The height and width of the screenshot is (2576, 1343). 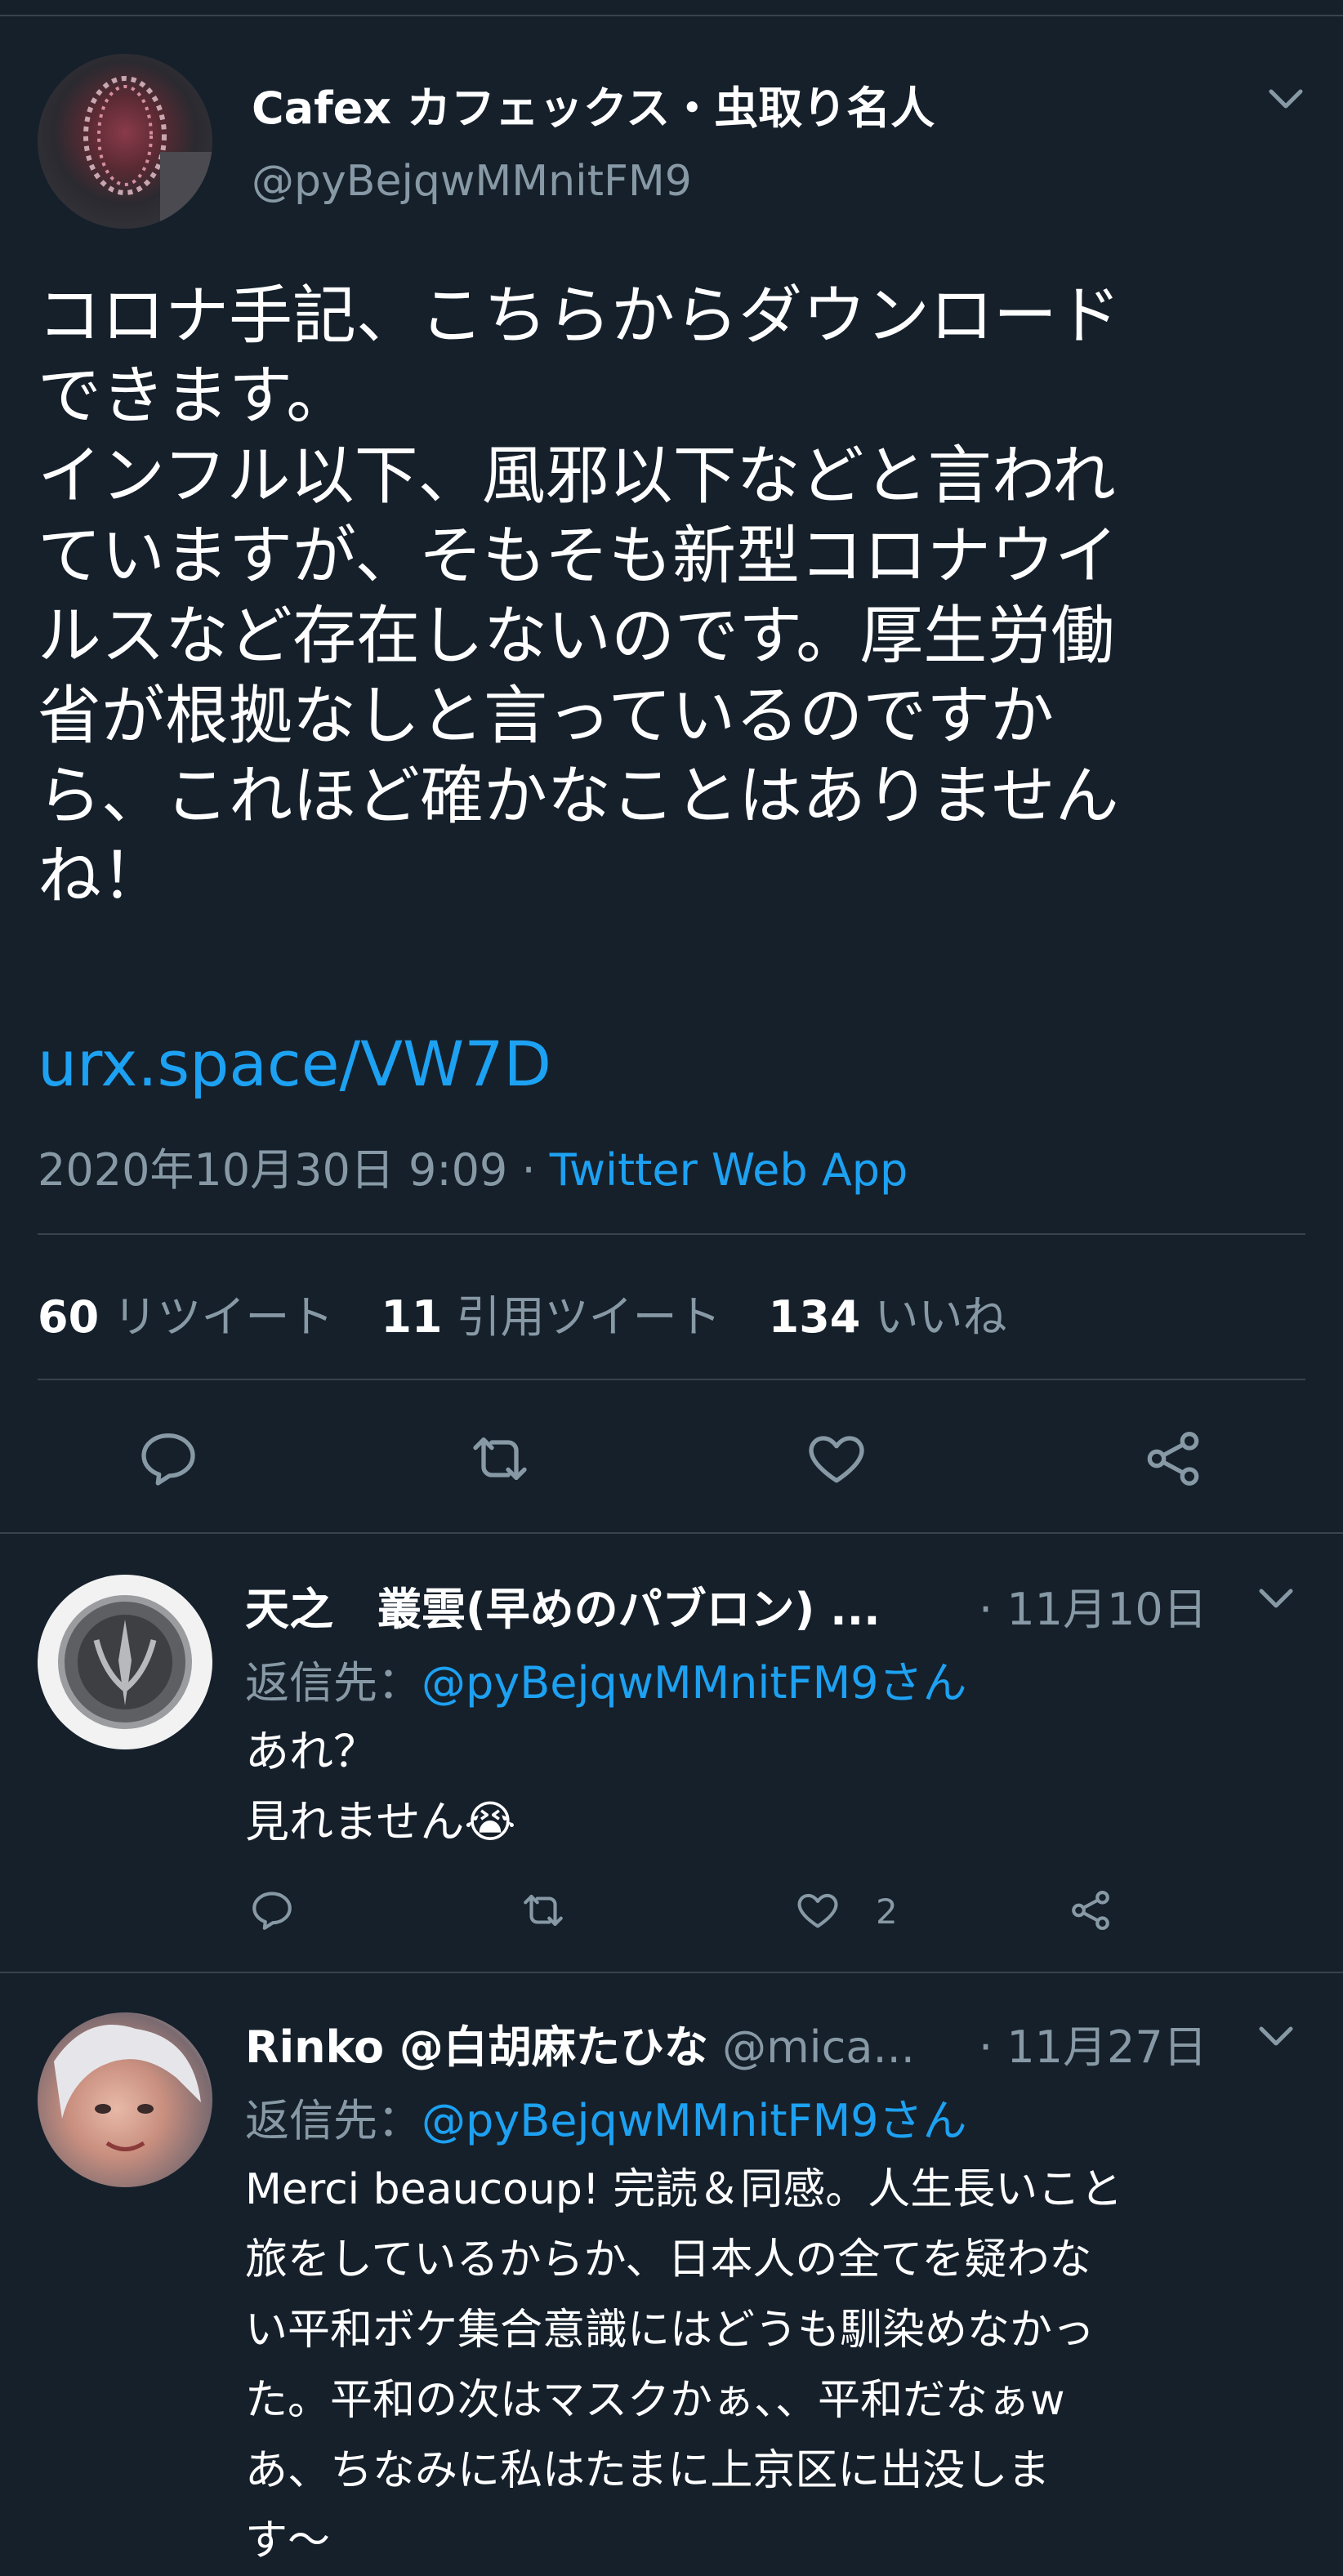 I want to click on source-link: Twitter Web App, so click(x=729, y=1170).